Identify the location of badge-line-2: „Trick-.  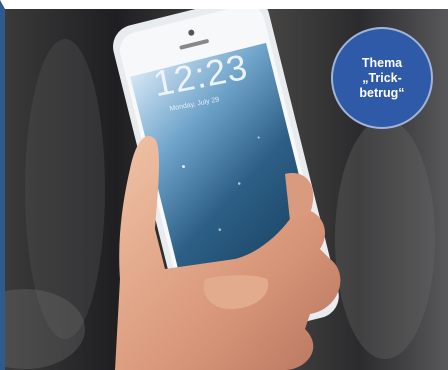
(382, 77).